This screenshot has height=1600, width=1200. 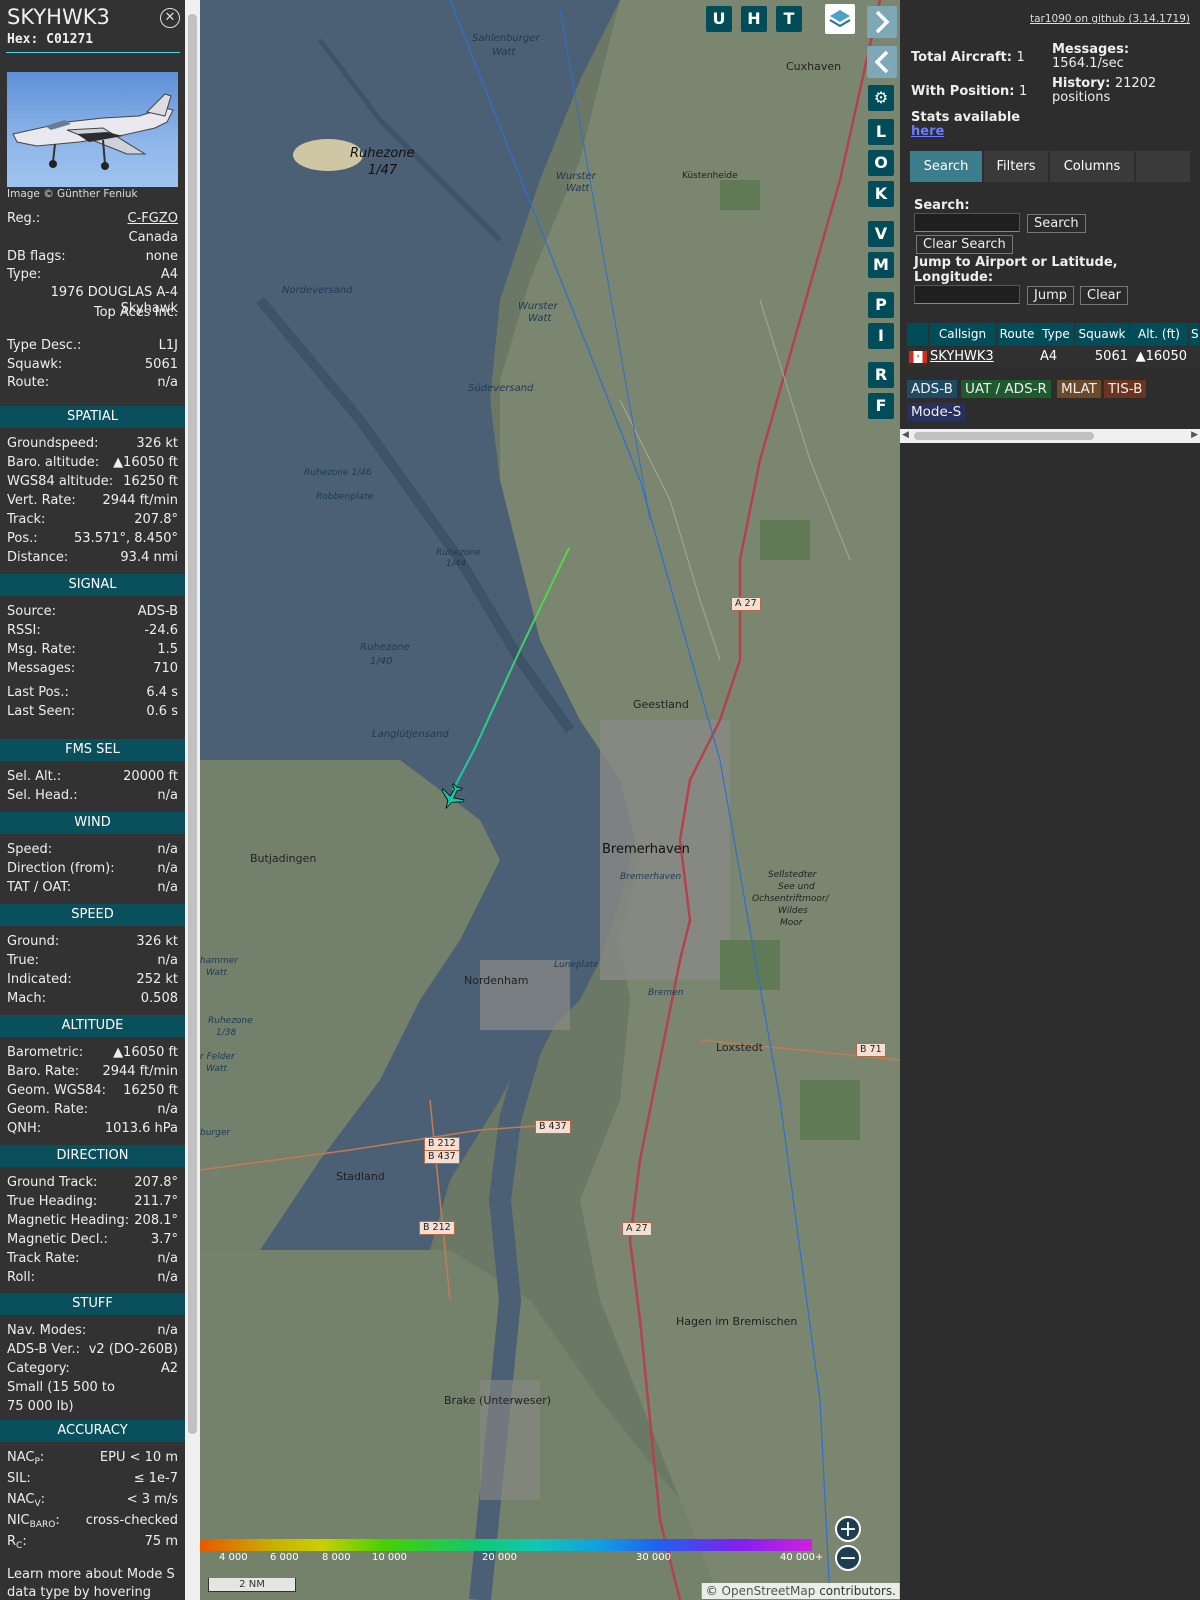 I want to click on info-key: Ground Track:, so click(x=52, y=1183).